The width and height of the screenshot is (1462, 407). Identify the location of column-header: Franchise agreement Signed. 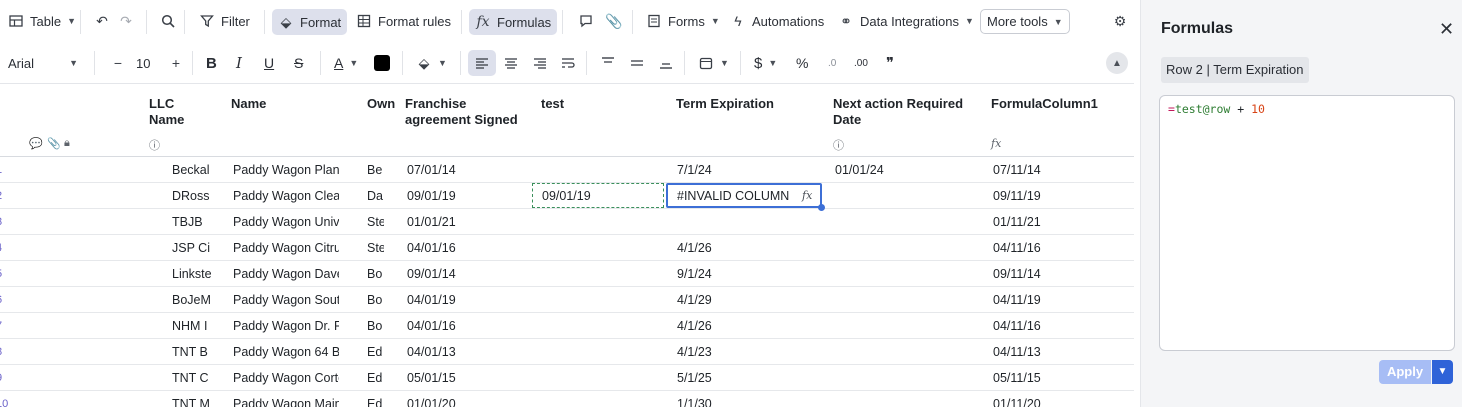
(461, 112).